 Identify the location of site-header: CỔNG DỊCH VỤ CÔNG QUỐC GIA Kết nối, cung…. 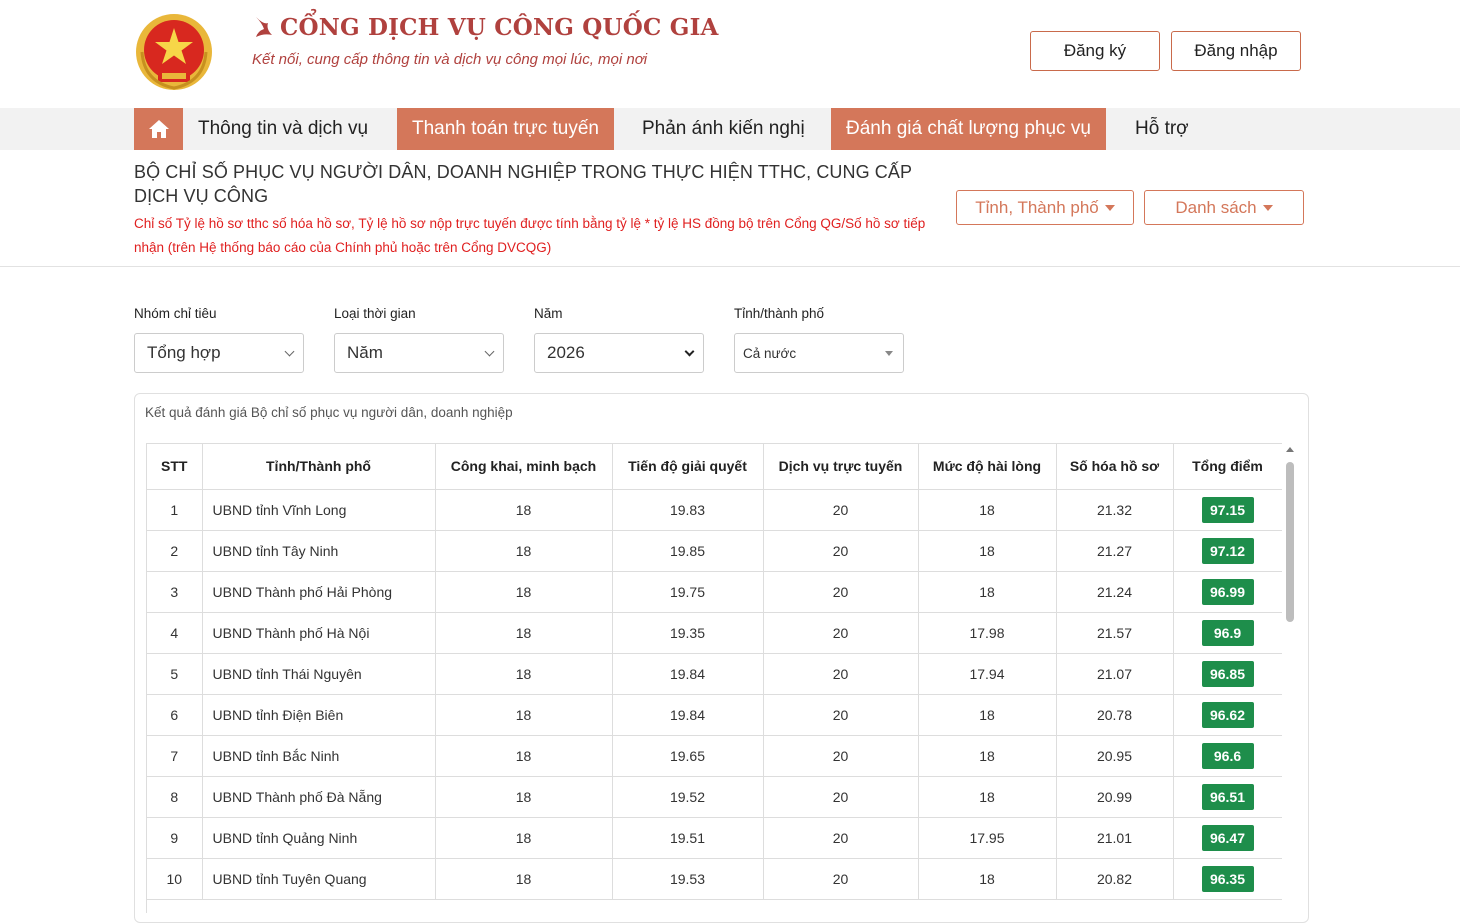
(730, 54).